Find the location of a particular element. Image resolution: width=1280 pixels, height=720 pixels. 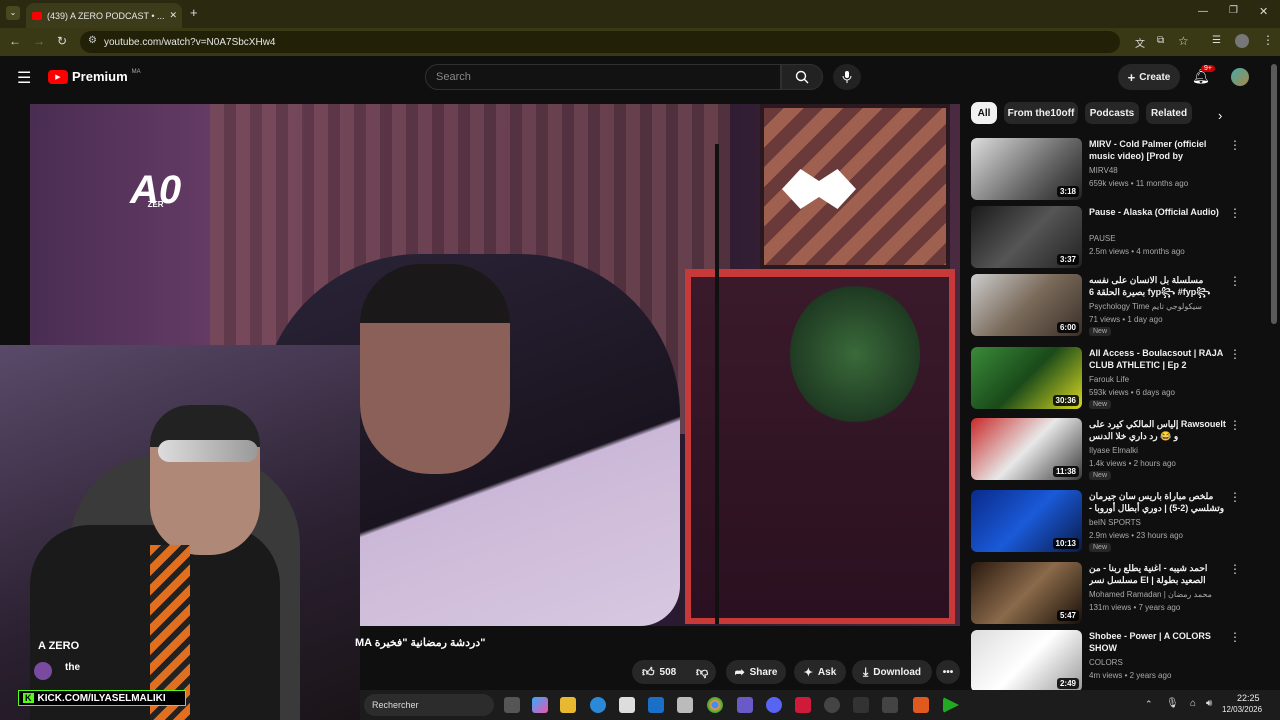

install-app-icon: ⧉ is located at coordinates (1160, 40).